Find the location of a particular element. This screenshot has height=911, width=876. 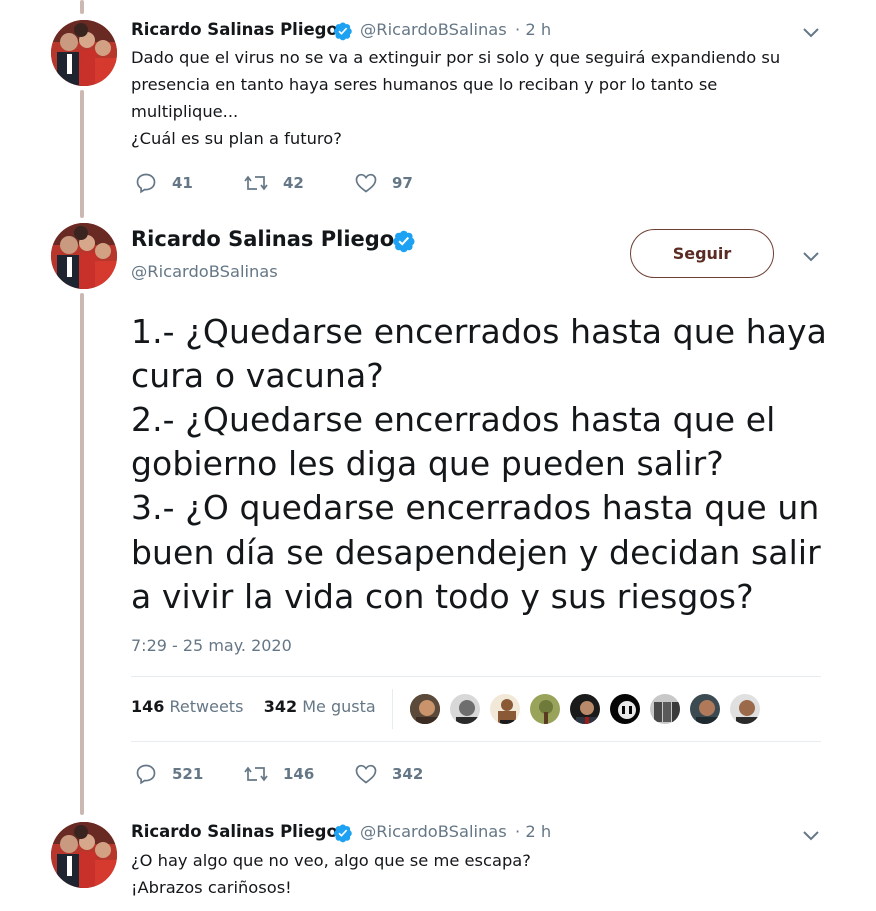

tweet-text-line: 2.- ¿Quedarse encerrados hasta que el is located at coordinates (453, 419).